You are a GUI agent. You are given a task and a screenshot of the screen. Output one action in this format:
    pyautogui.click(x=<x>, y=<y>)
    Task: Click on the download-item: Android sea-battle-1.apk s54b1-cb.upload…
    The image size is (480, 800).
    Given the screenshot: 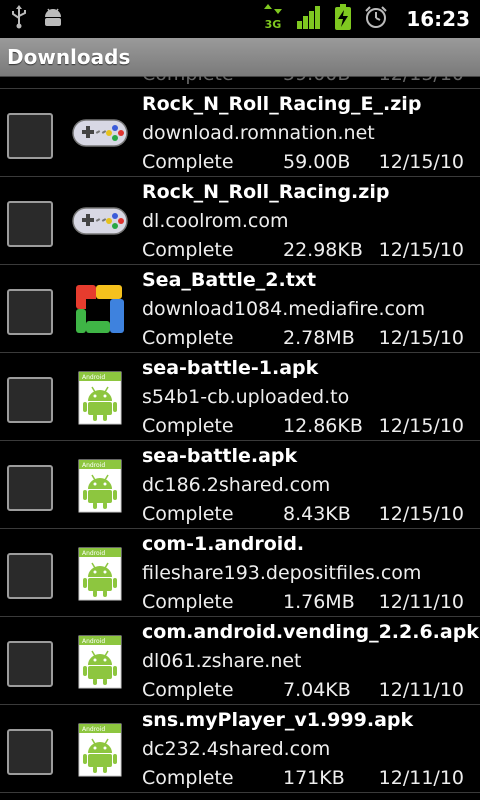 What is the action you would take?
    pyautogui.click(x=240, y=397)
    